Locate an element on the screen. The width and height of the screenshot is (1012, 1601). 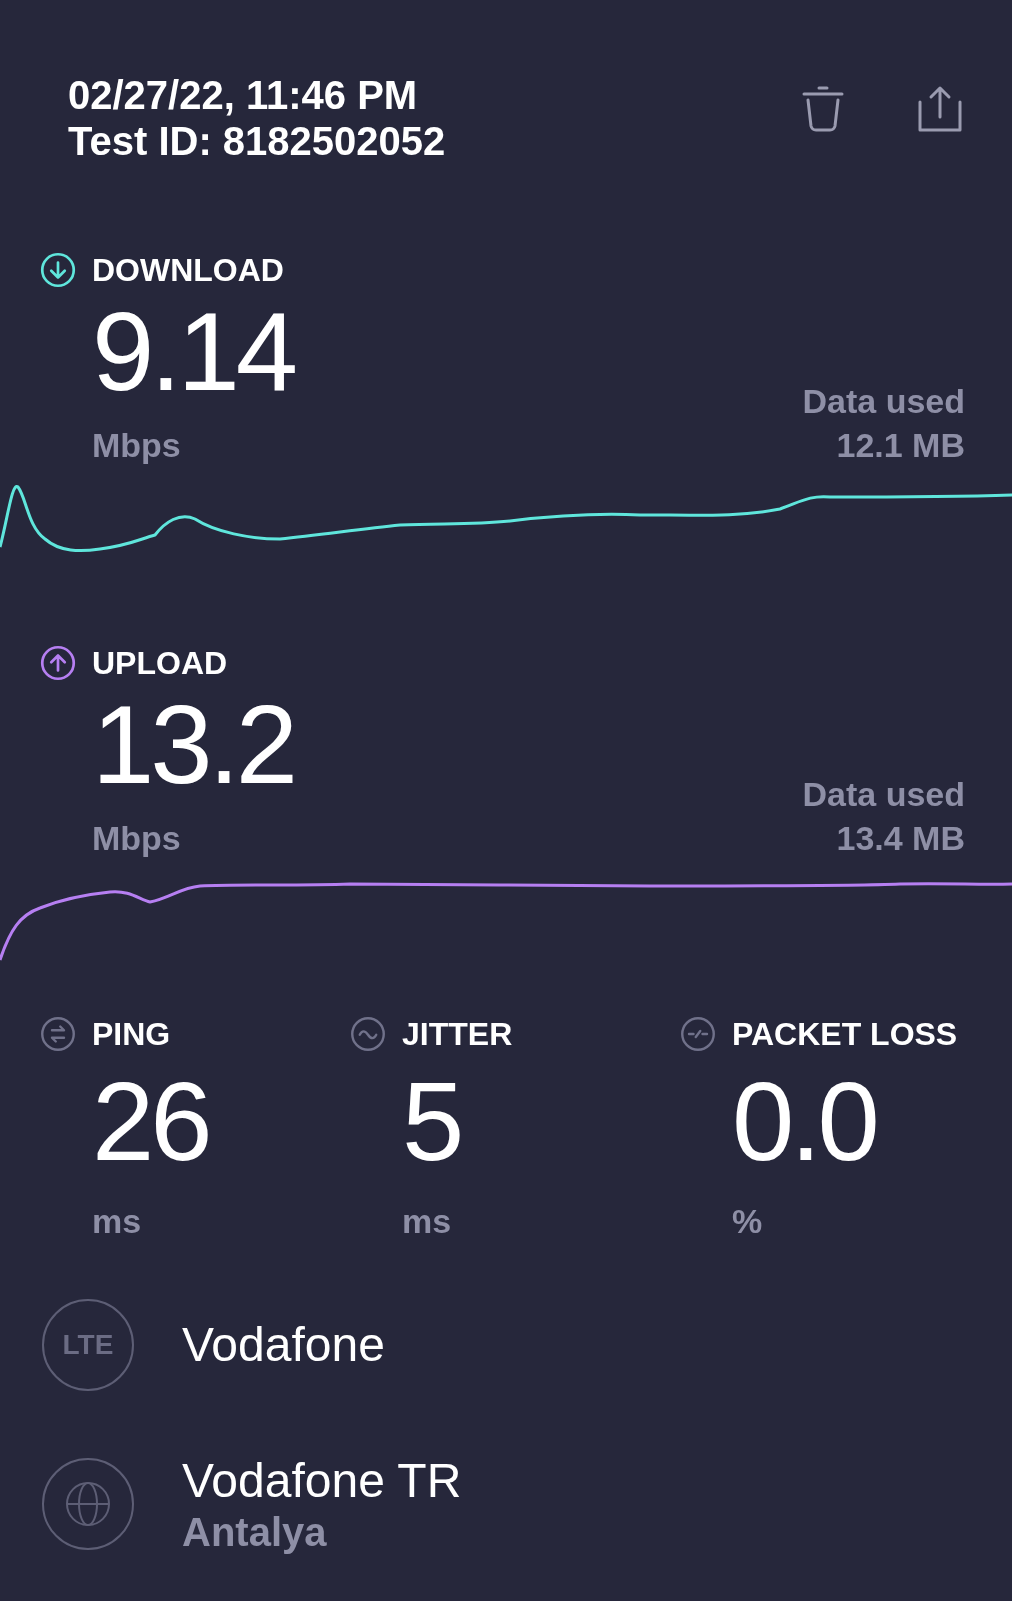
share-button is located at coordinates (940, 109).